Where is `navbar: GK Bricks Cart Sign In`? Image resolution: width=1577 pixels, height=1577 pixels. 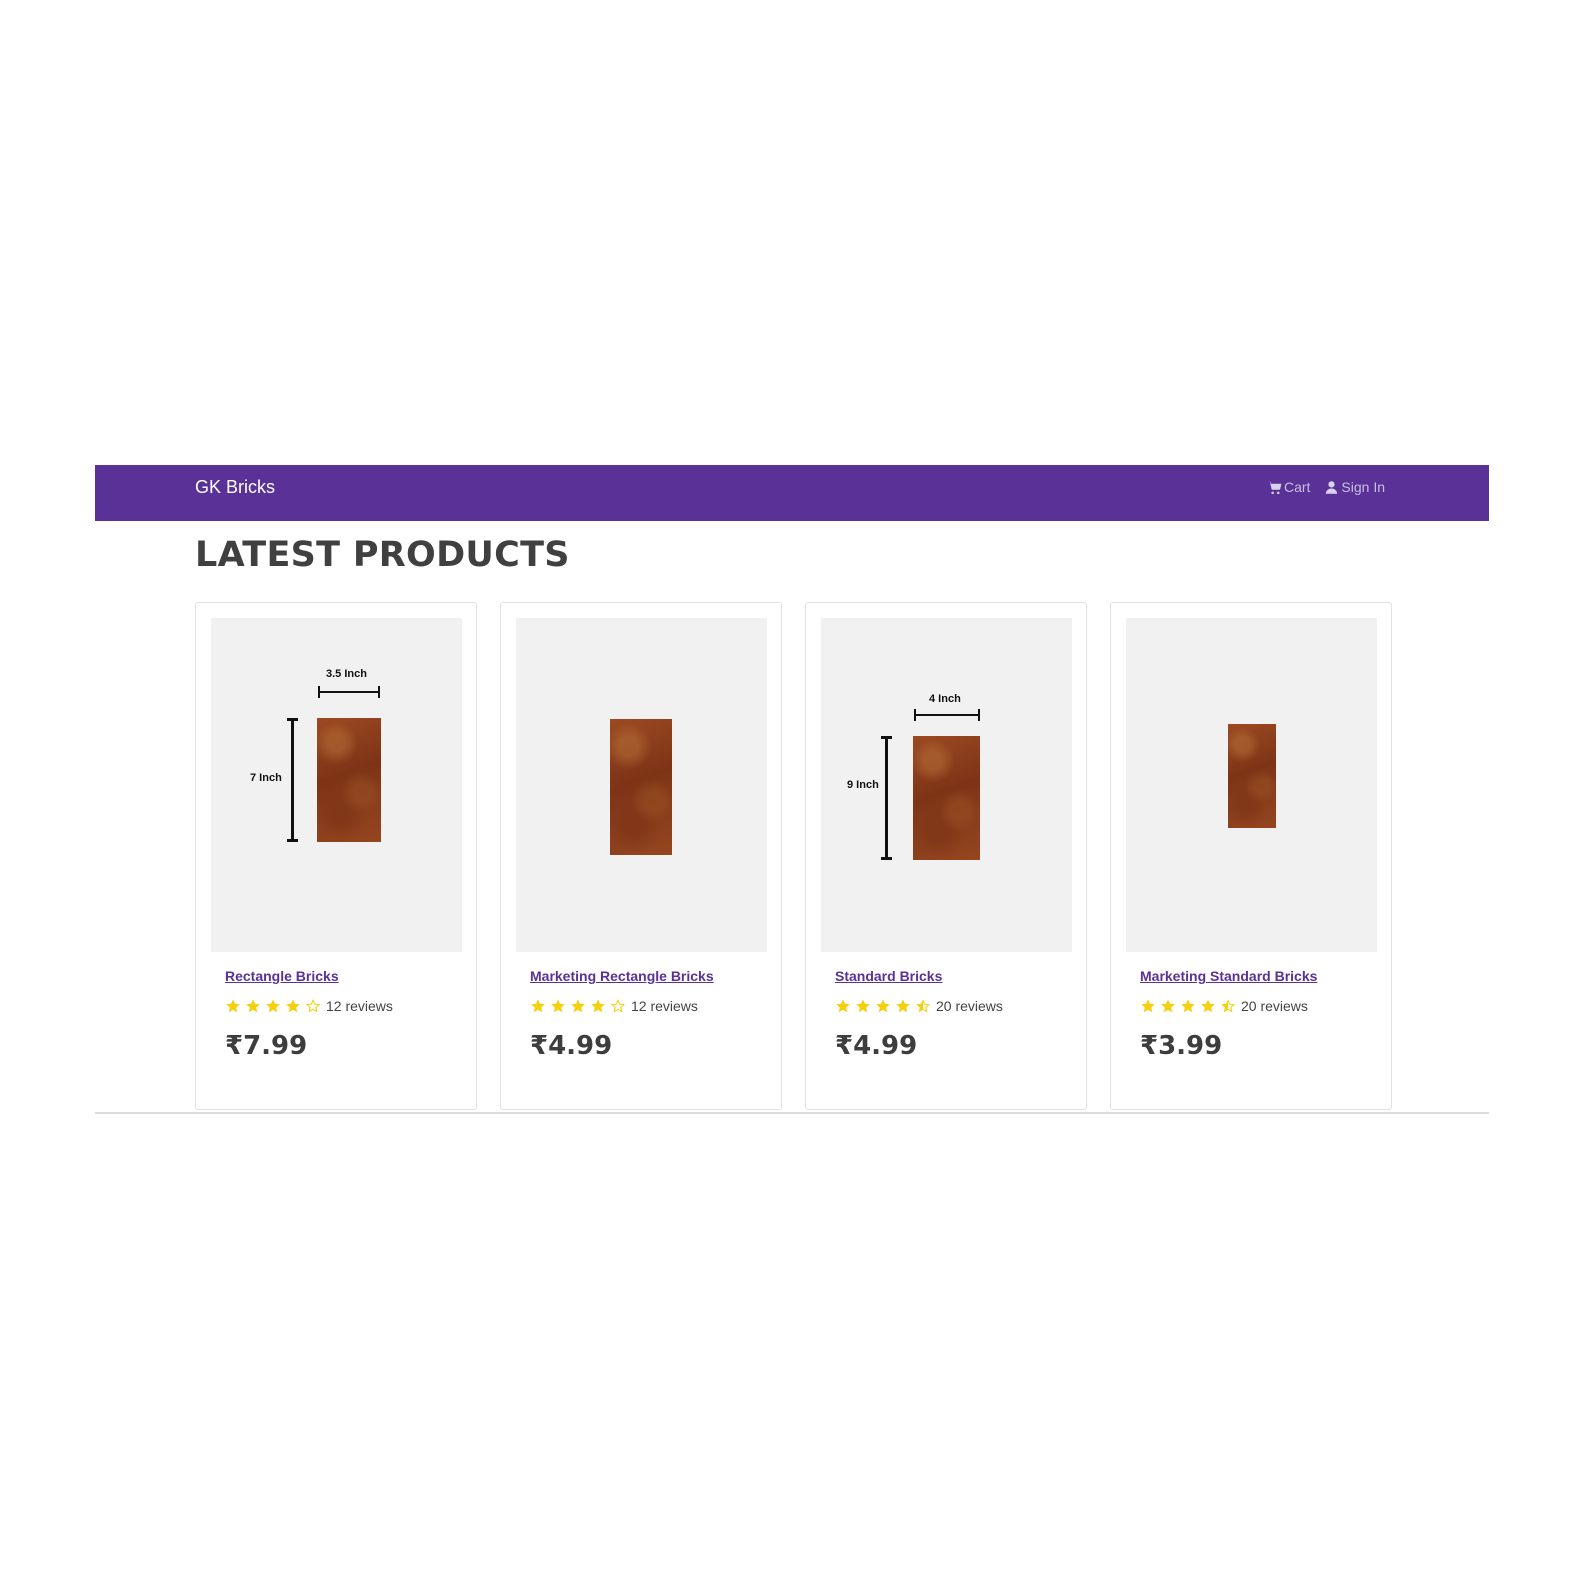
navbar: GK Bricks Cart Sign In is located at coordinates (792, 493).